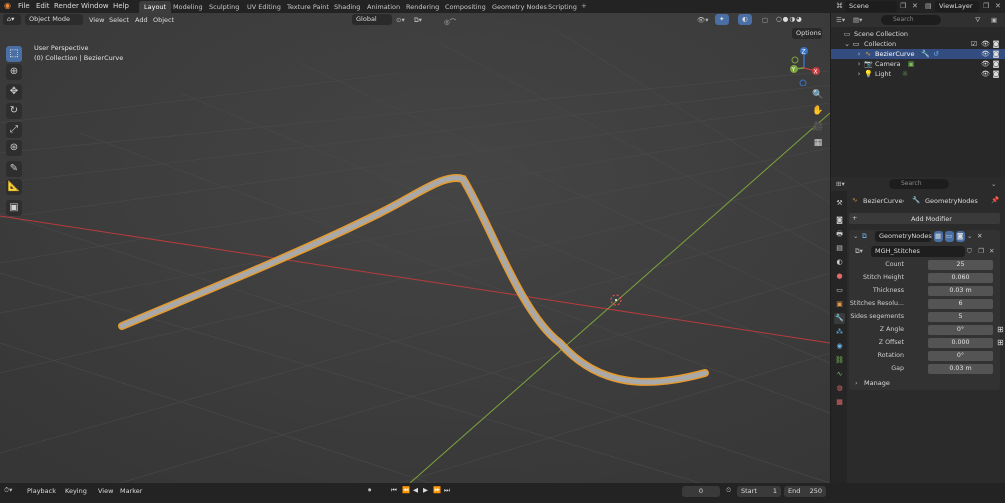  I want to click on menu-window: Window, so click(95, 6).